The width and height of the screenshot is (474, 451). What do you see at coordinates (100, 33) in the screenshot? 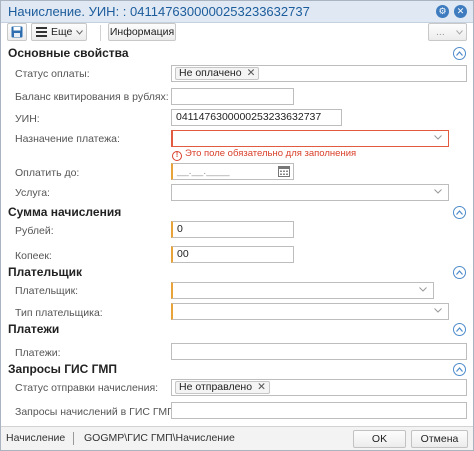
I see `toolbar-divider` at bounding box center [100, 33].